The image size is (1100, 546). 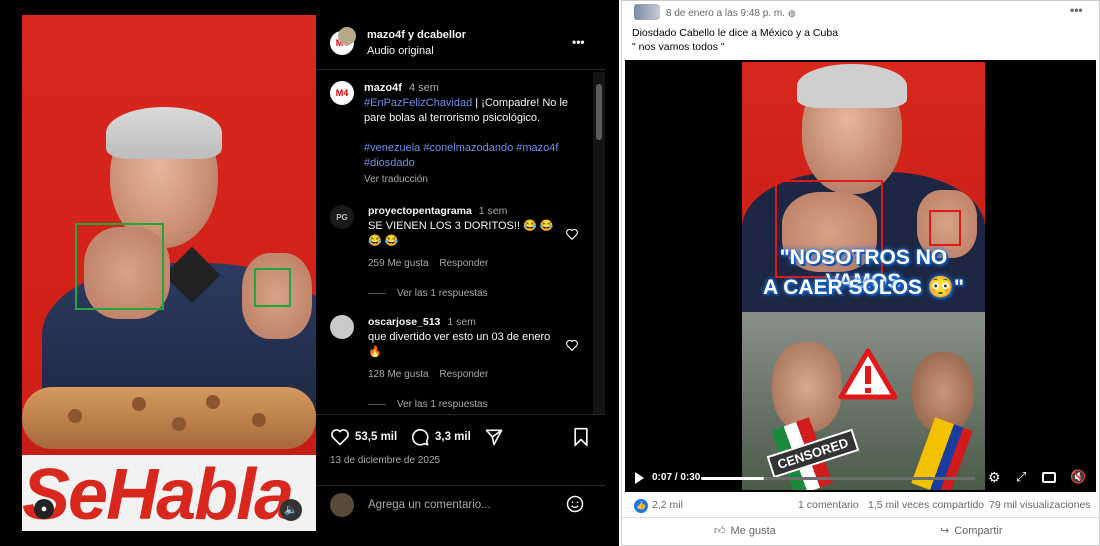 I want to click on comment-likes: 128 Me gusta Responder, so click(x=428, y=374).